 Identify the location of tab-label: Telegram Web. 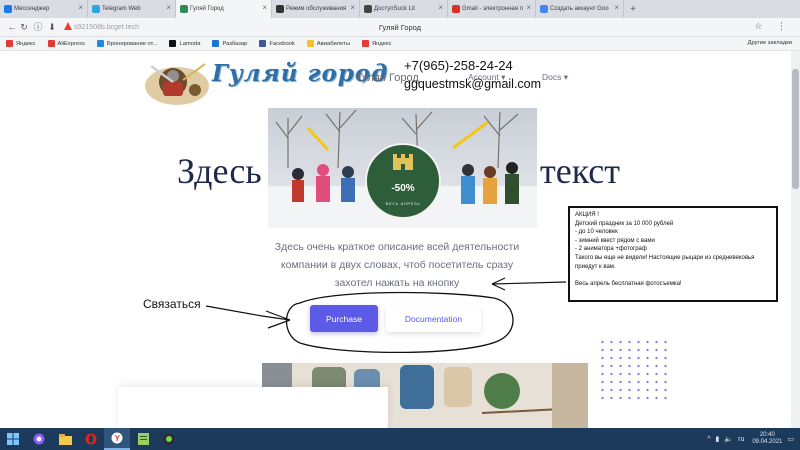
(121, 9).